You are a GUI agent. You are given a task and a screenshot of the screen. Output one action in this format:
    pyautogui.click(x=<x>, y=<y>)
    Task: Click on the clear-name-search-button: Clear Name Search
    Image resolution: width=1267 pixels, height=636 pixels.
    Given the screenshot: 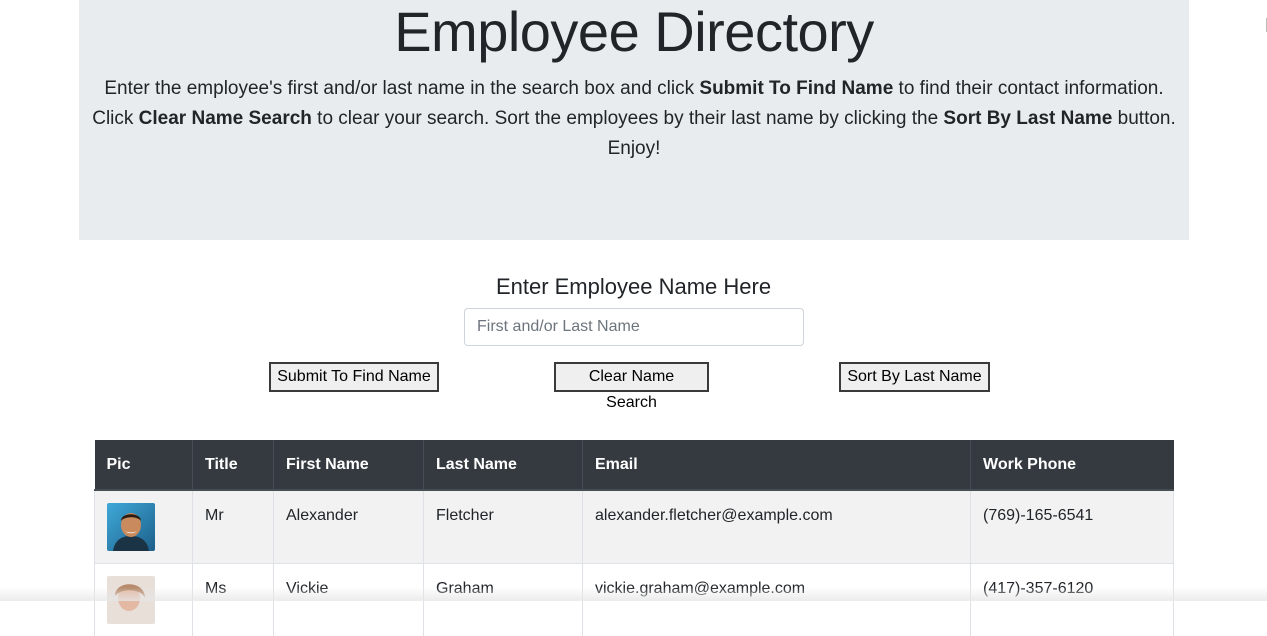 What is the action you would take?
    pyautogui.click(x=631, y=377)
    